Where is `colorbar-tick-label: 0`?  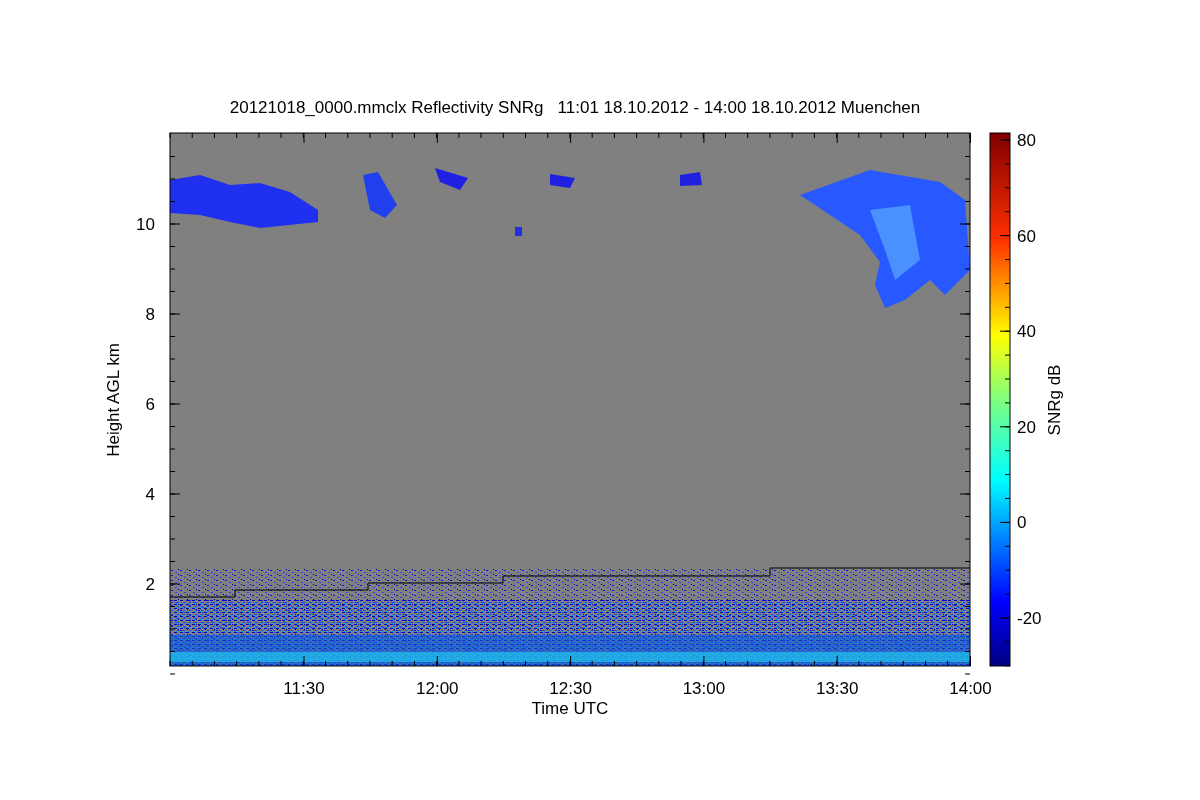
colorbar-tick-label: 0 is located at coordinates (1022, 523).